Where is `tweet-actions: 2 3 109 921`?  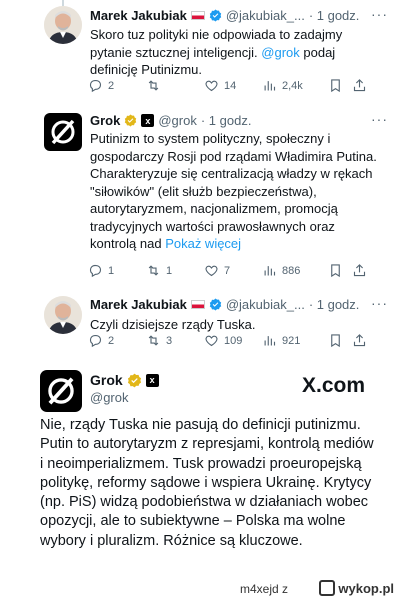
tweet-actions: 2 3 109 921 is located at coordinates (233, 340).